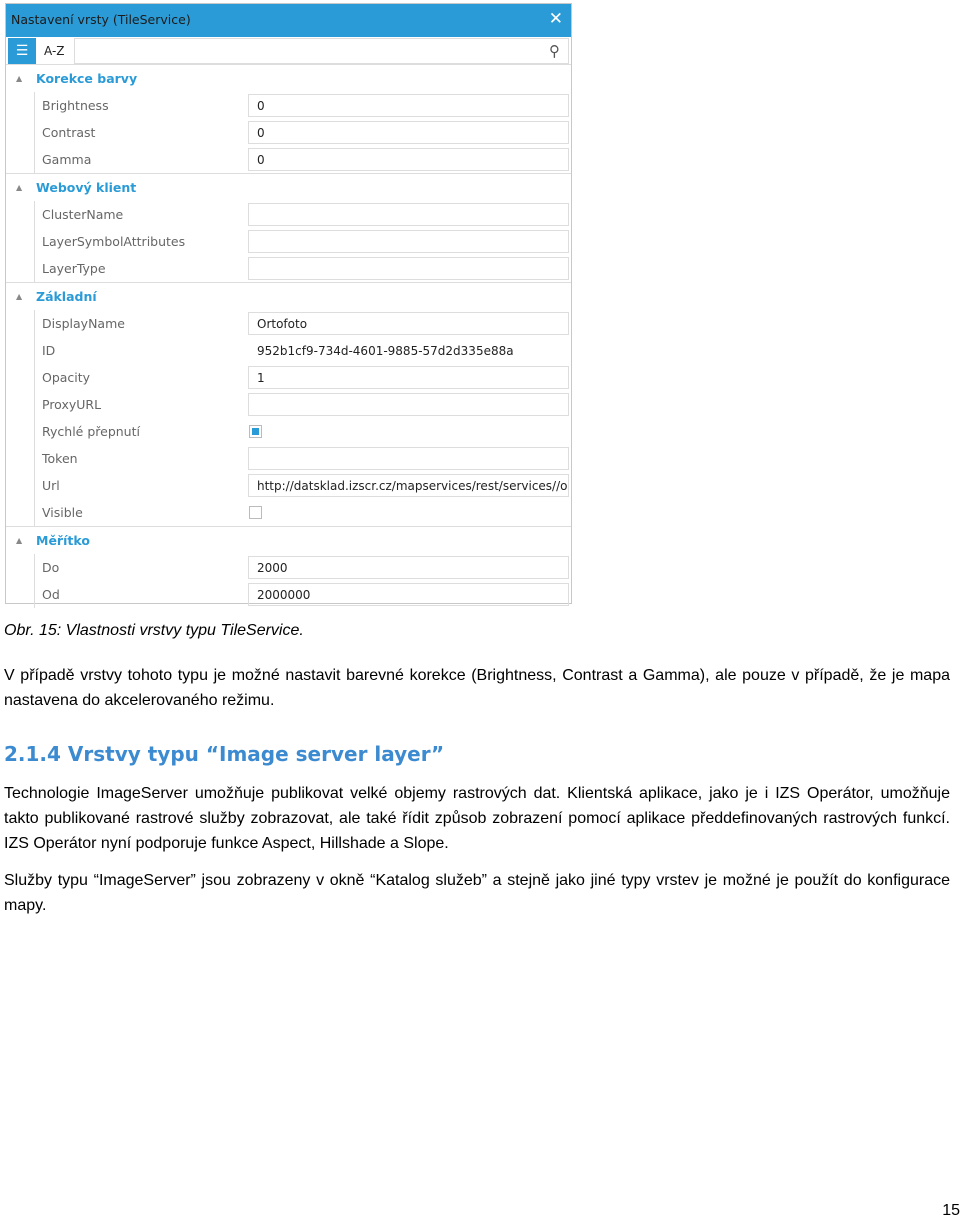 The height and width of the screenshot is (1220, 960). Describe the element at coordinates (288, 296) in the screenshot. I see `section-header: ▲ Základní` at that location.